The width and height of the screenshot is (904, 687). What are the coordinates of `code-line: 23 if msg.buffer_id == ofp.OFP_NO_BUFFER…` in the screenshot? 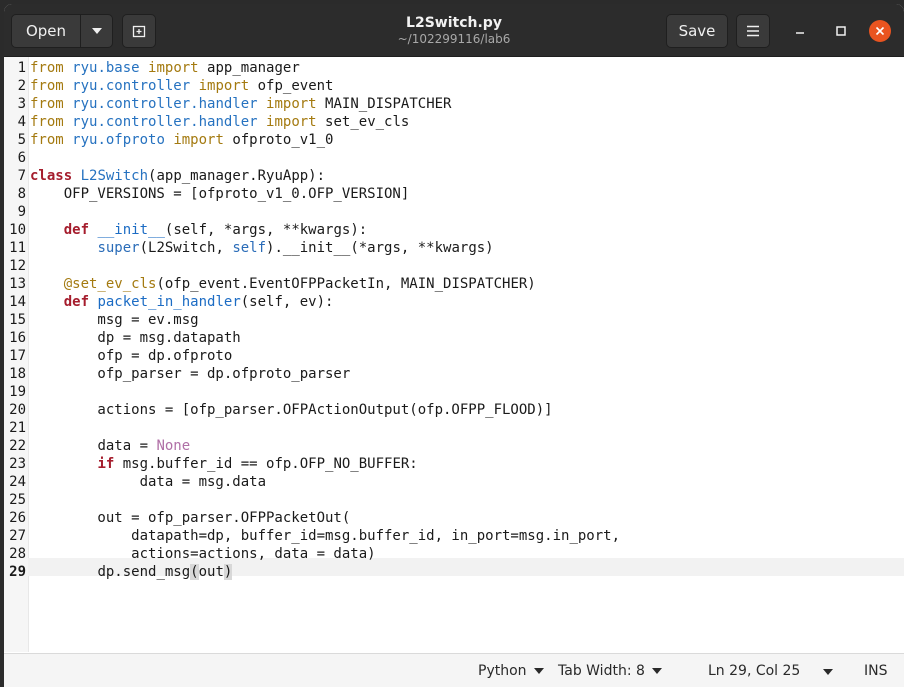 It's located at (454, 464).